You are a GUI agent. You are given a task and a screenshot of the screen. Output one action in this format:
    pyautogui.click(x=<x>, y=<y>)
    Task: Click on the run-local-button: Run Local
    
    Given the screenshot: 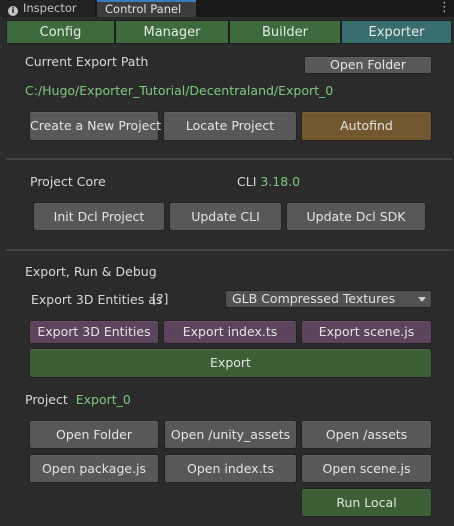 What is the action you would take?
    pyautogui.click(x=366, y=502)
    